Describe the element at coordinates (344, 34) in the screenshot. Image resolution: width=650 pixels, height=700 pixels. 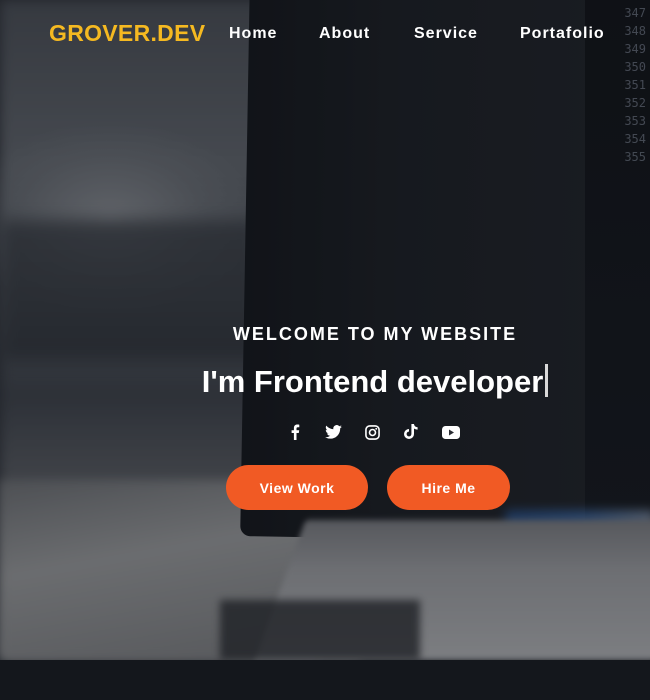
I see `nav-link-about: About` at that location.